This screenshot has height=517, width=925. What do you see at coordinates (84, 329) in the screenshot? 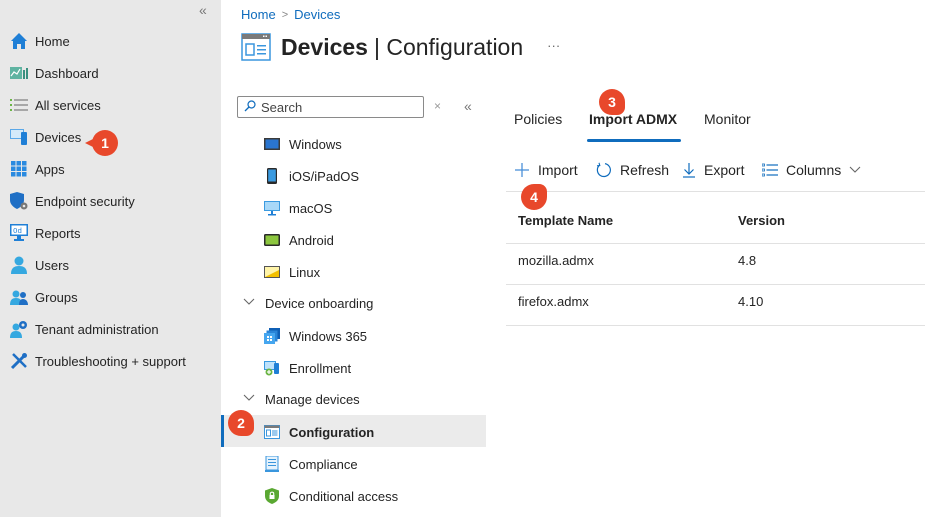
I see `nav-item-tenant-administration: Tenant administration` at bounding box center [84, 329].